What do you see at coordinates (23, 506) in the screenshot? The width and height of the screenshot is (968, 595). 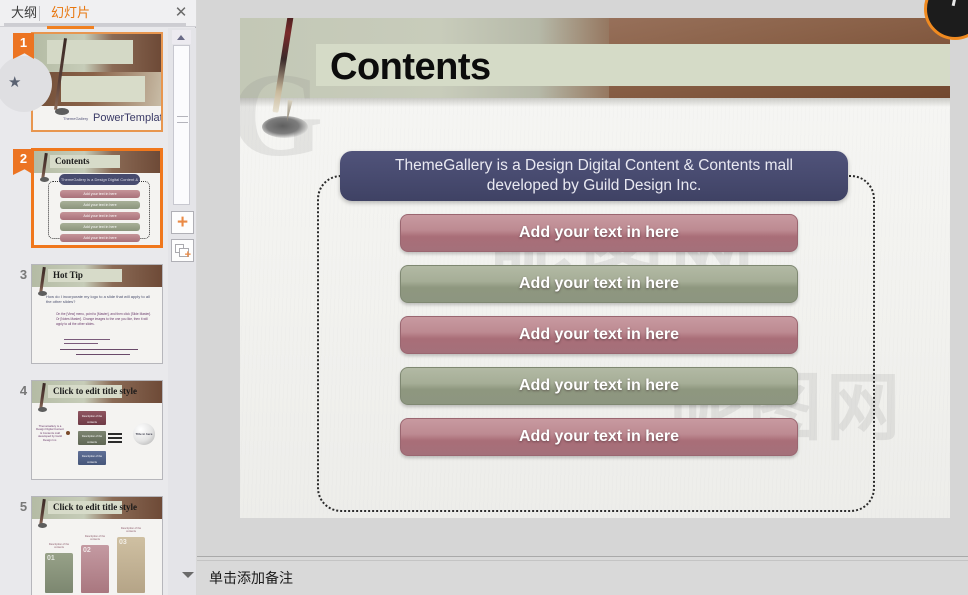 I see `slide-number-badge: 5` at bounding box center [23, 506].